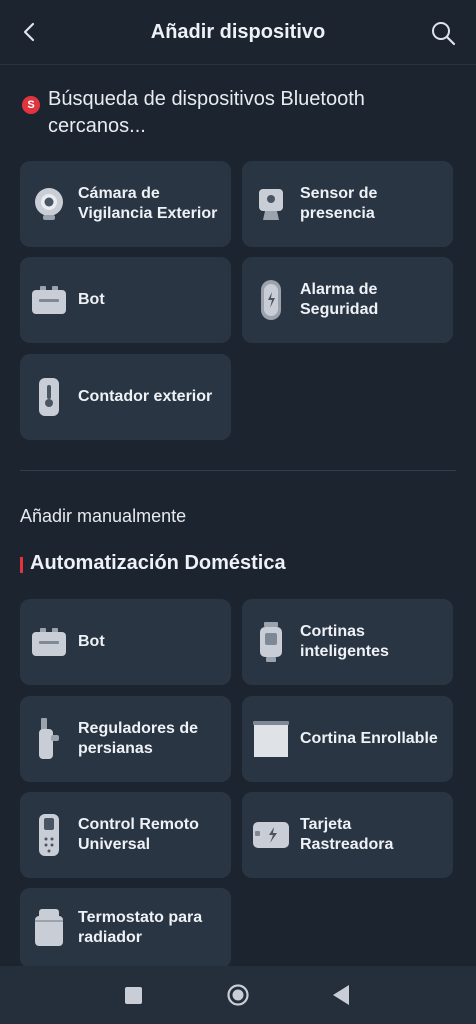 The height and width of the screenshot is (1024, 476). What do you see at coordinates (125, 739) in the screenshot?
I see `manual-device-card: Reguladores de persianas` at bounding box center [125, 739].